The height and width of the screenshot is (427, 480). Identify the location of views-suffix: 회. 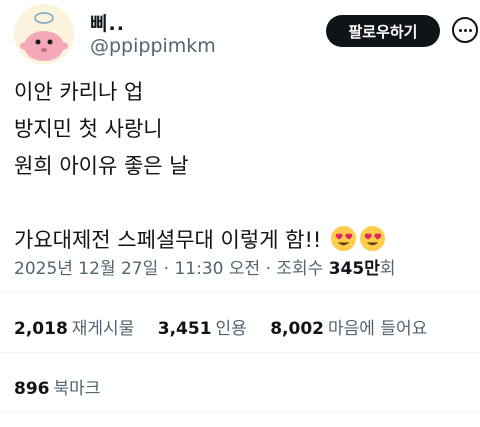
(387, 269).